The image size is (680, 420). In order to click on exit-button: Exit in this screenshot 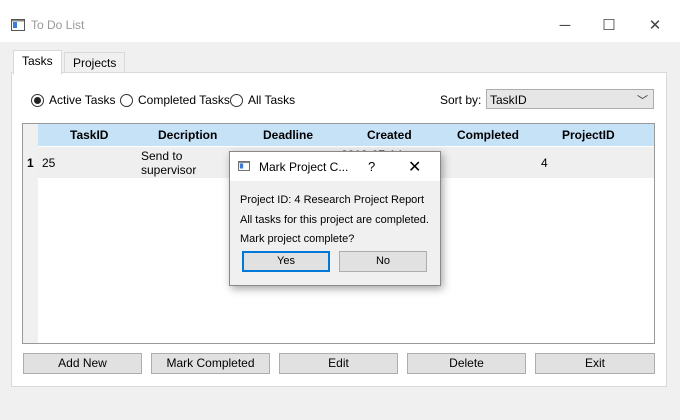, I will do `click(595, 363)`.